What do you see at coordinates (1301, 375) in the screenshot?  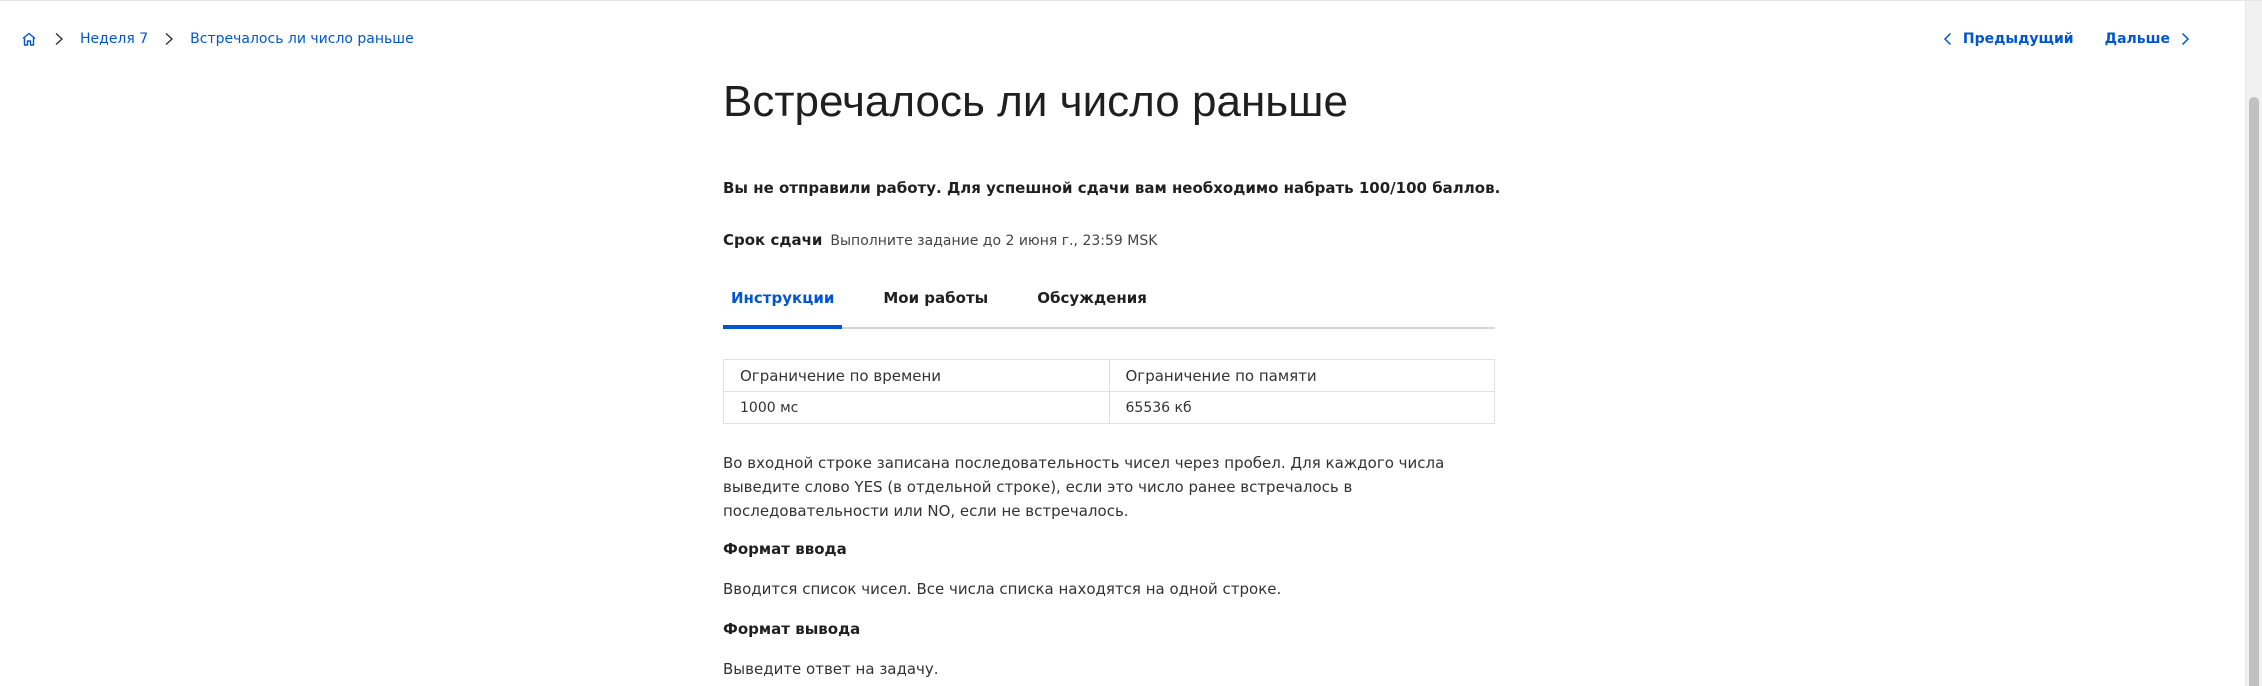 I see `memory-limit-header: Ограничение по памяти` at bounding box center [1301, 375].